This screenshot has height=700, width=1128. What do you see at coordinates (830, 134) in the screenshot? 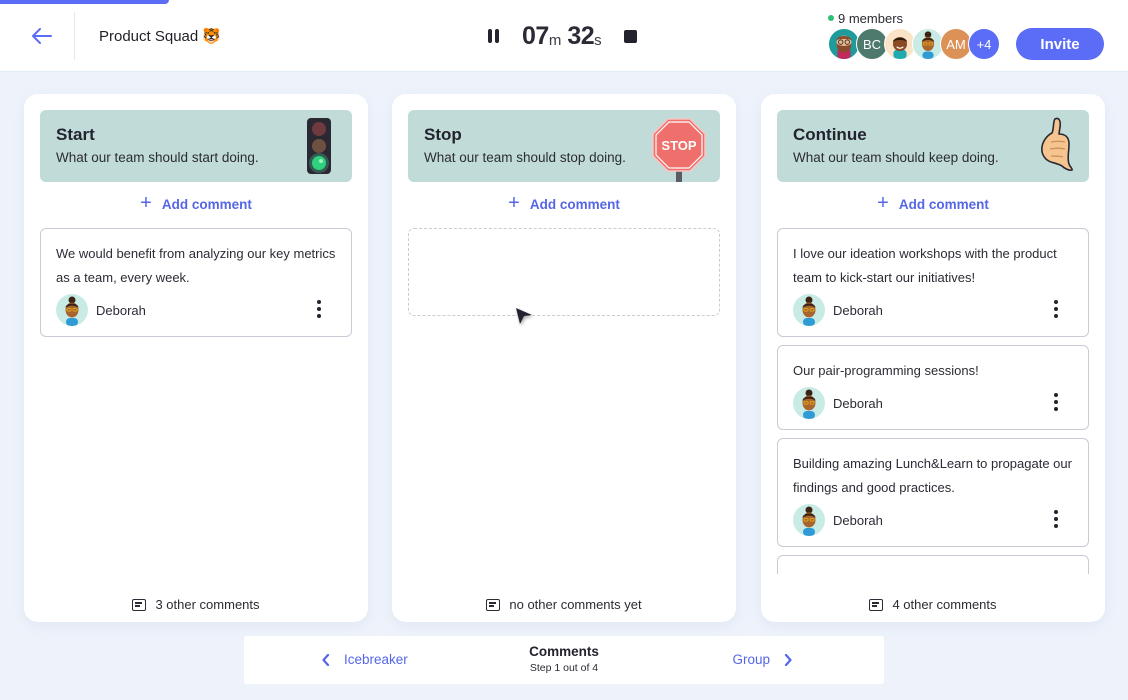
I see `column-title: Continue` at bounding box center [830, 134].